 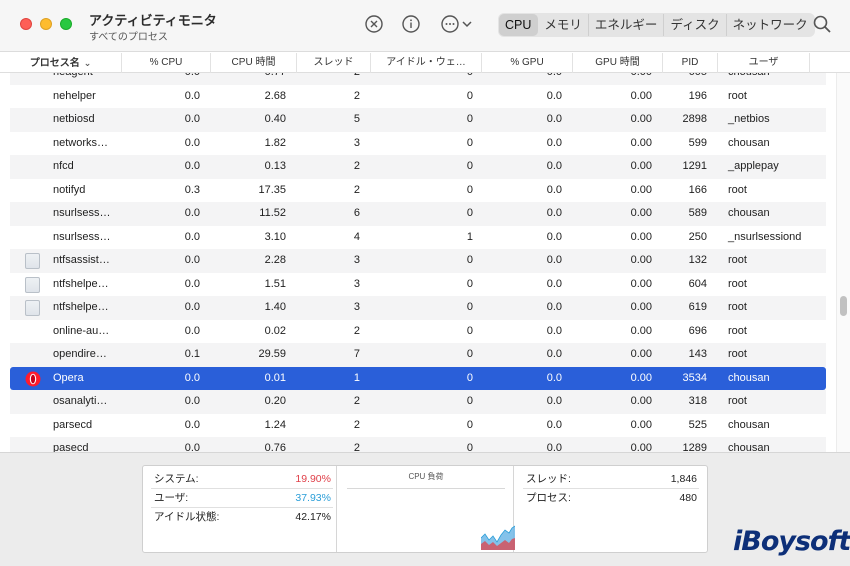 What do you see at coordinates (66, 24) in the screenshot?
I see `zoom-window-button` at bounding box center [66, 24].